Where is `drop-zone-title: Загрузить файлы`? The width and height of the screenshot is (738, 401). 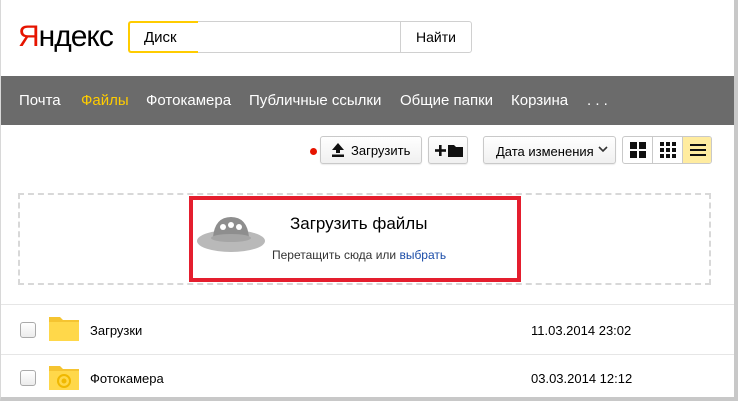
drop-zone-title: Загрузить файлы is located at coordinates (359, 223).